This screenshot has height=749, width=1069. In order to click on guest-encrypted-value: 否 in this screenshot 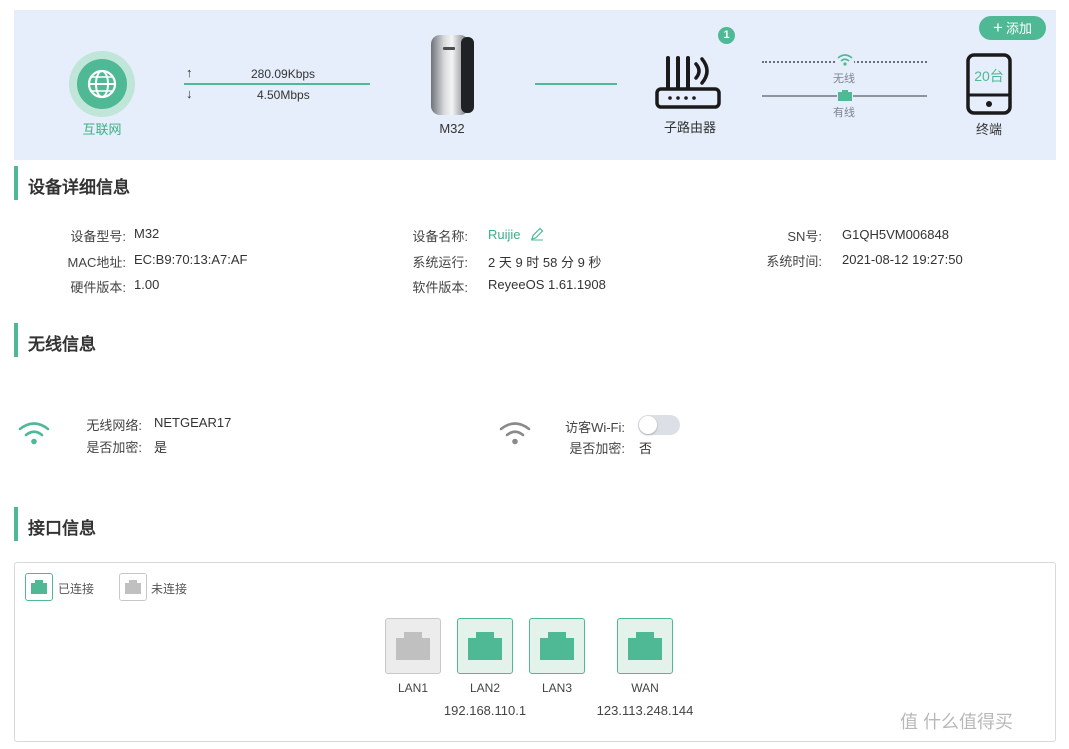, I will do `click(646, 448)`.